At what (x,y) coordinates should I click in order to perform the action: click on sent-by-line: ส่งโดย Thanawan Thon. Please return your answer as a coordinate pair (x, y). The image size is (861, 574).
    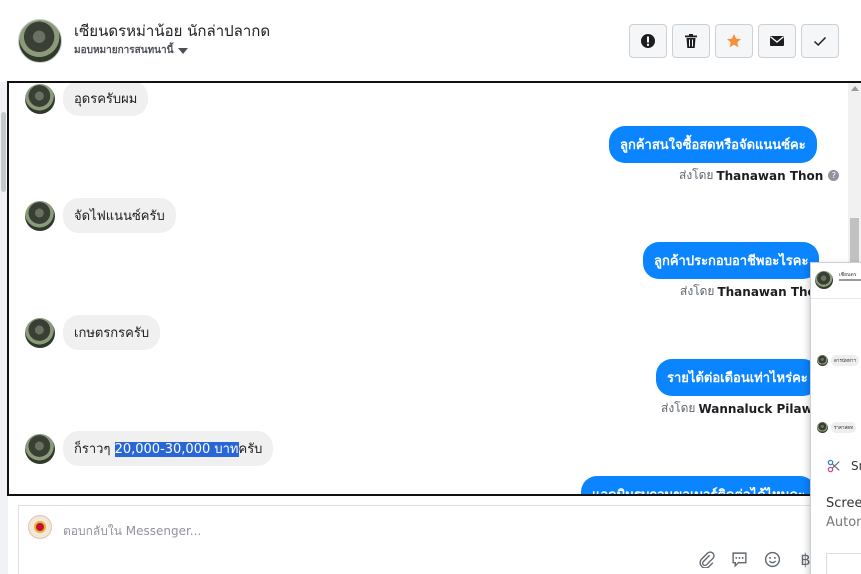
    Looking at the image, I should click on (752, 291).